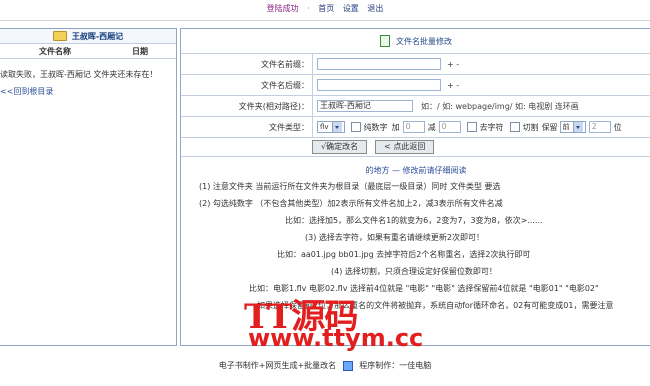 The height and width of the screenshot is (386, 650). I want to click on settings-link: 设置, so click(351, 8).